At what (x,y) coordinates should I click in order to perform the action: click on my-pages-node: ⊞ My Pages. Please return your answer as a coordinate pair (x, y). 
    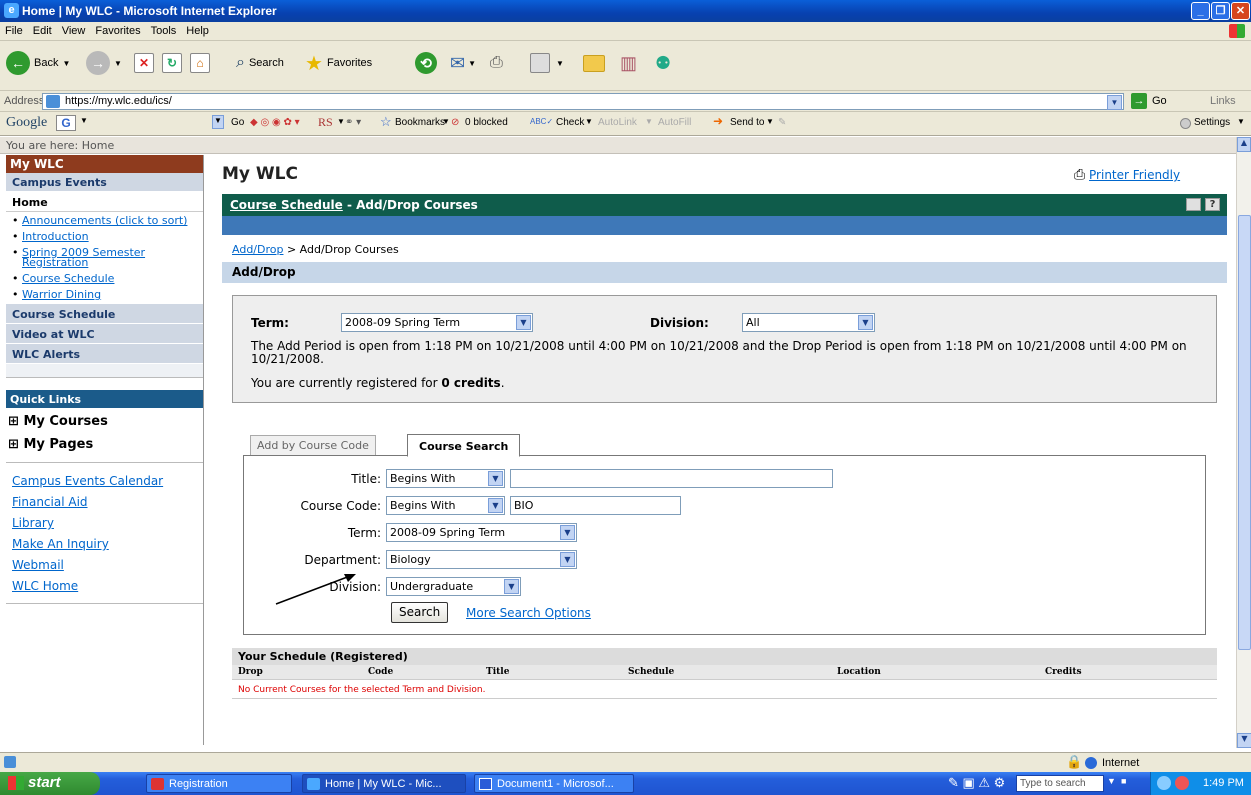
    Looking at the image, I should click on (104, 440).